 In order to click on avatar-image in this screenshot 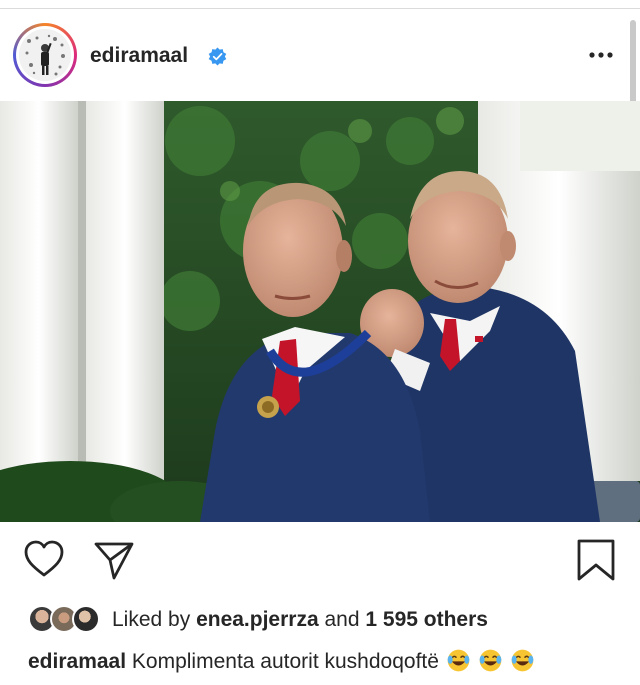, I will do `click(45, 55)`.